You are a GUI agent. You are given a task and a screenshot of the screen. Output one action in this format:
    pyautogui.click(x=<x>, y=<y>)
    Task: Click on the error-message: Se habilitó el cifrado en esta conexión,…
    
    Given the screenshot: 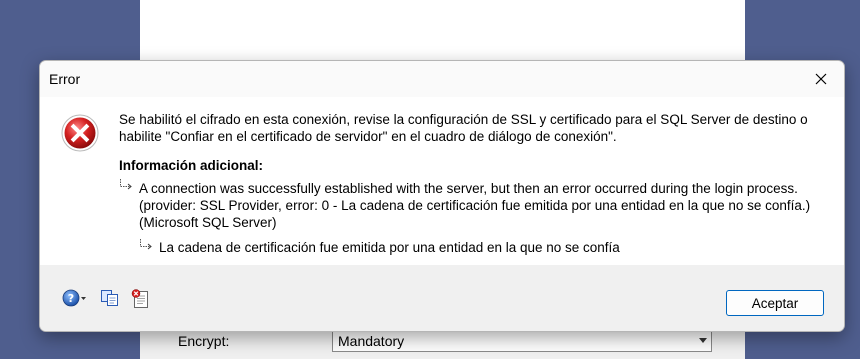 What is the action you would take?
    pyautogui.click(x=463, y=128)
    